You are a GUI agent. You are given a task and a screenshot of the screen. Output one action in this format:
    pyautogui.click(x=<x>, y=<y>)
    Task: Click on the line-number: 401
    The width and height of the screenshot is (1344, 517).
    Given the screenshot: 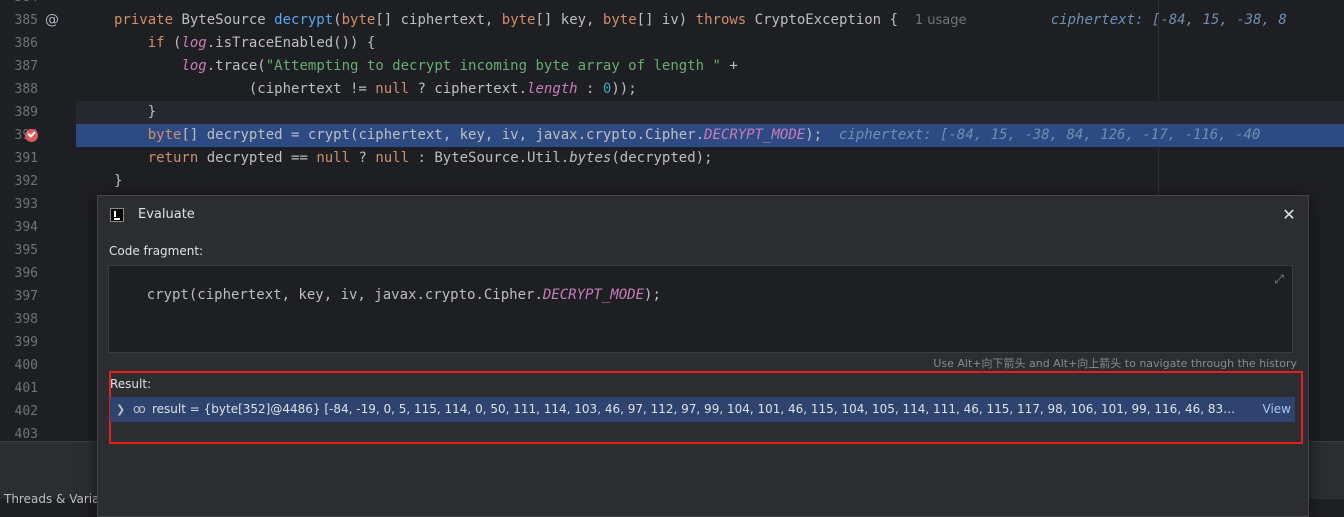 What is the action you would take?
    pyautogui.click(x=26, y=388)
    